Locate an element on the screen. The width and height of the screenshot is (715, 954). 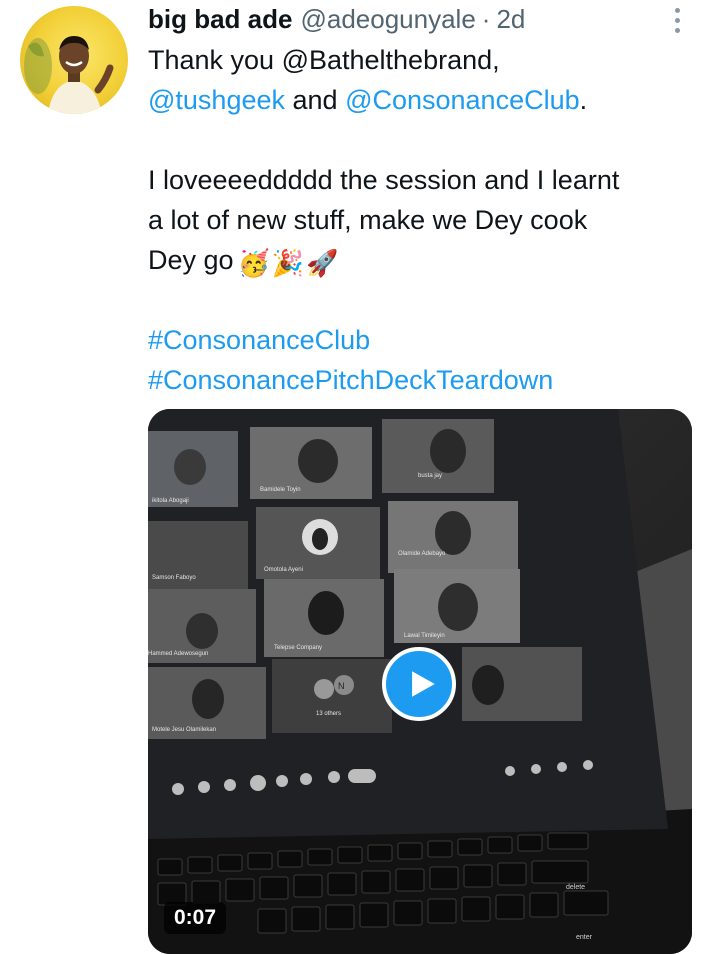
participant-name: Omotola Ayeni is located at coordinates (283, 570).